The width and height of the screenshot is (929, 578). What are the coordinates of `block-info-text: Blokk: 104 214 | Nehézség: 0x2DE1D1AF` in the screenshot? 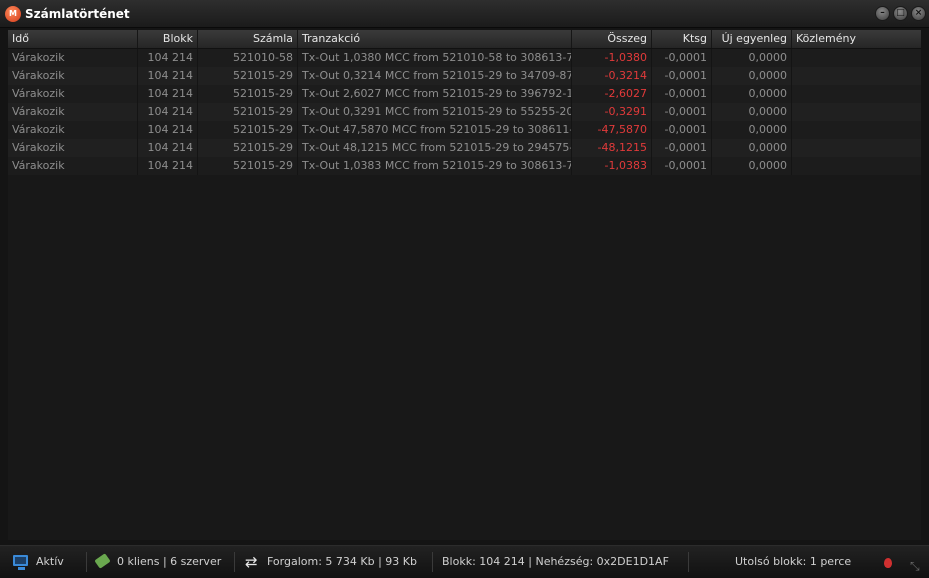 It's located at (555, 561).